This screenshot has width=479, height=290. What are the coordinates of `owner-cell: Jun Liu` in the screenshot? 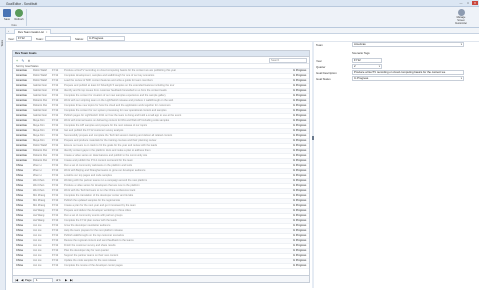 It's located at (37, 250).